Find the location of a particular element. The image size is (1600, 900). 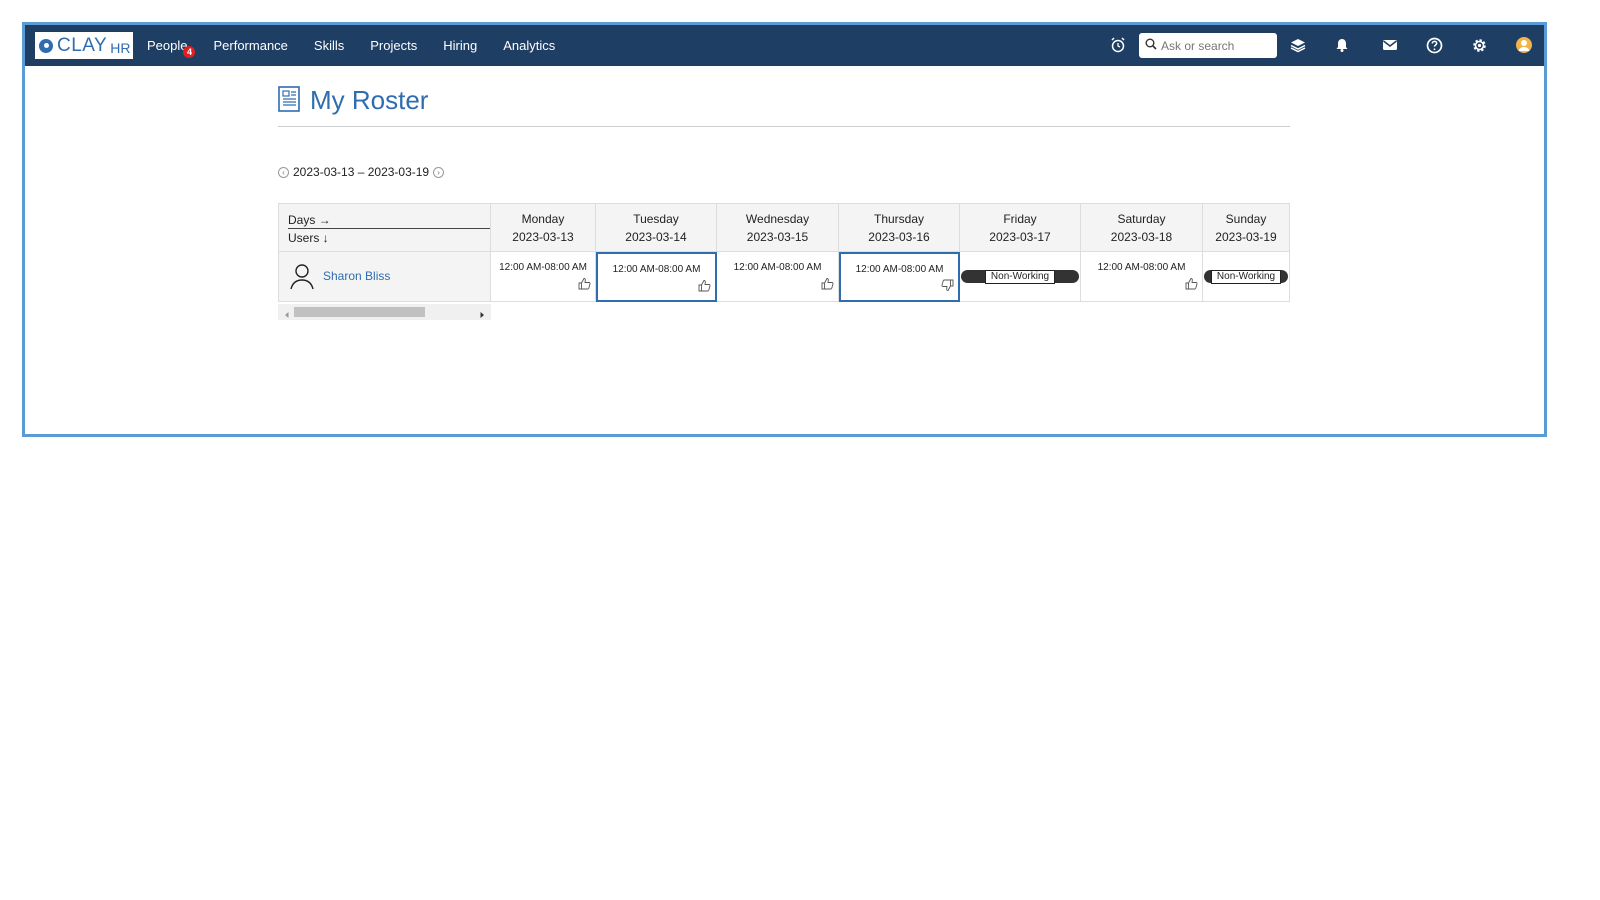

week-navigator: ‹ 2023-03-13 – 2023-03-19 › is located at coordinates (361, 172).